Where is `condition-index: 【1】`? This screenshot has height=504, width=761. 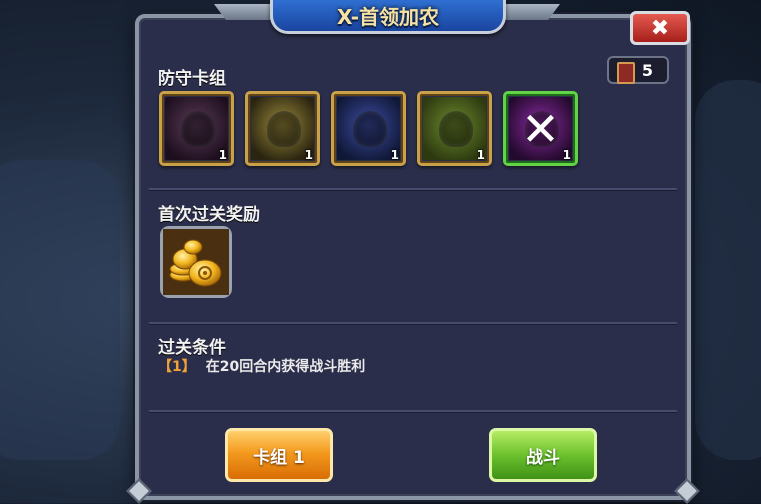
condition-index: 【1】 is located at coordinates (177, 367).